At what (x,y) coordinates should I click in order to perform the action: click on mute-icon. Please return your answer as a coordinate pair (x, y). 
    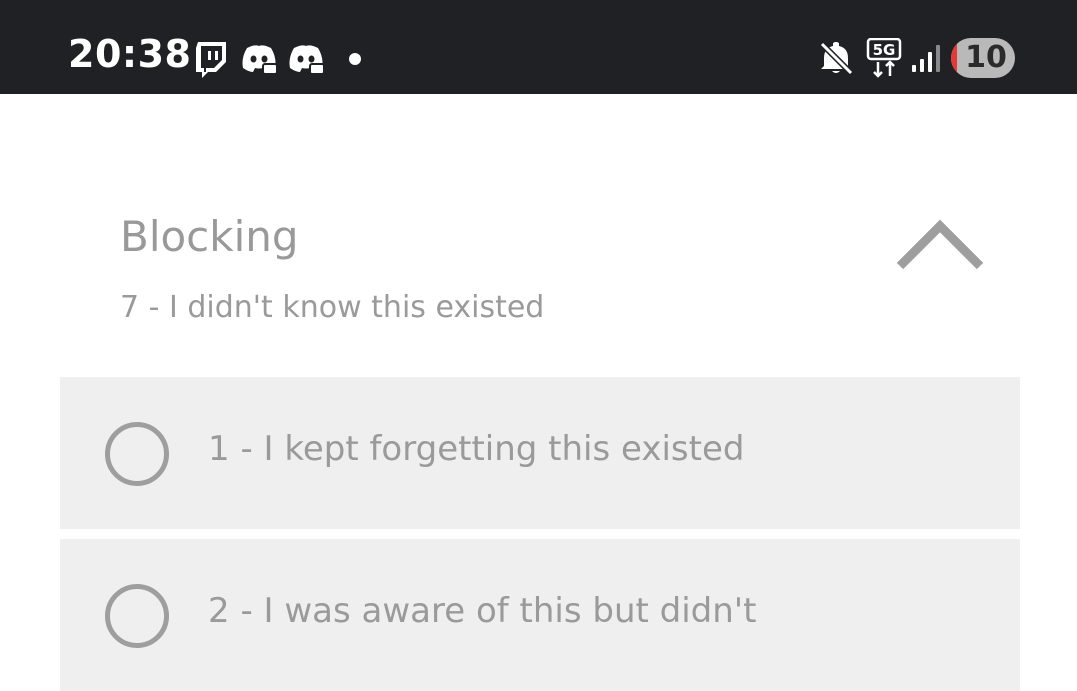
    Looking at the image, I should click on (836, 60).